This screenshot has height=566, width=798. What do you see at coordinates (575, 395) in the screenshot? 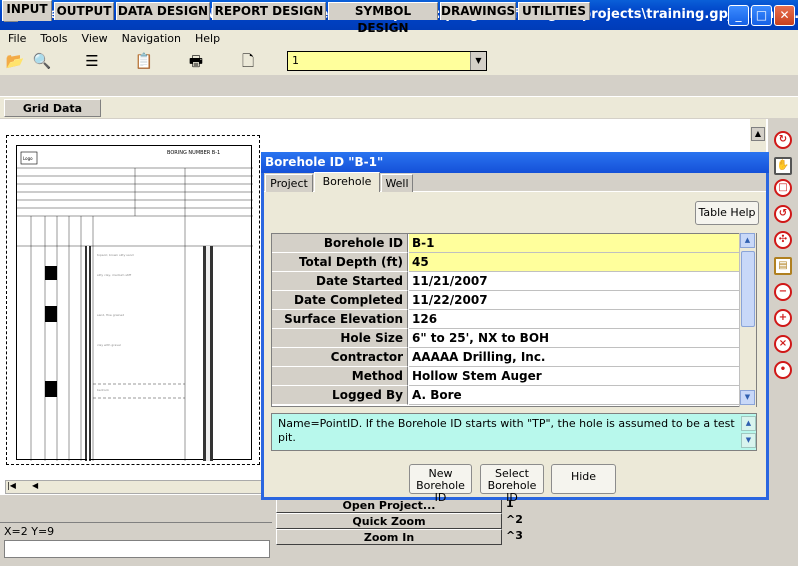
I see `logged-by-cell: A. Bore` at bounding box center [575, 395].